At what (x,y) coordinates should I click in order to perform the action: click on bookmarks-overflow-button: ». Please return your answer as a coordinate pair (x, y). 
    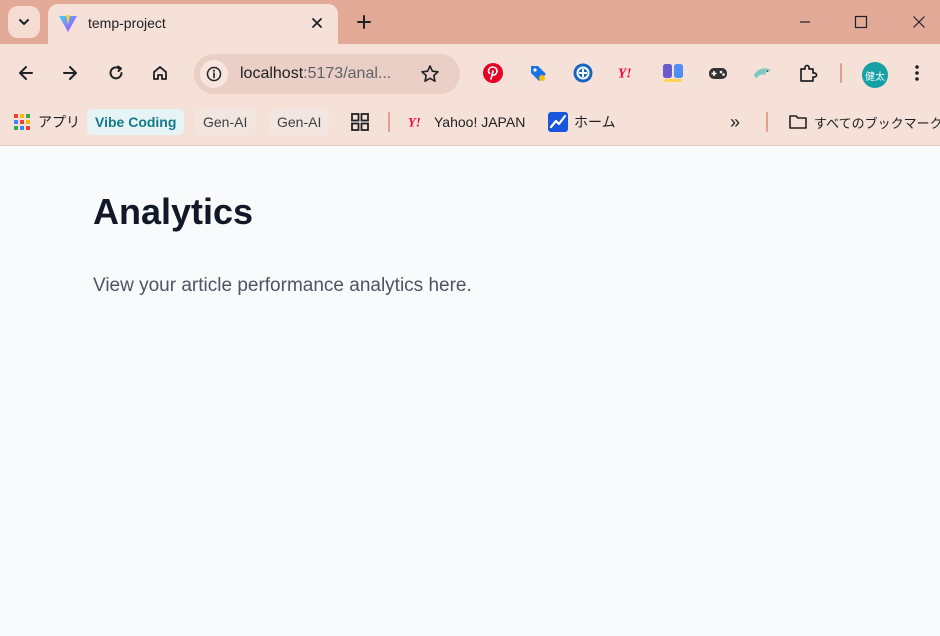
    Looking at the image, I should click on (735, 122).